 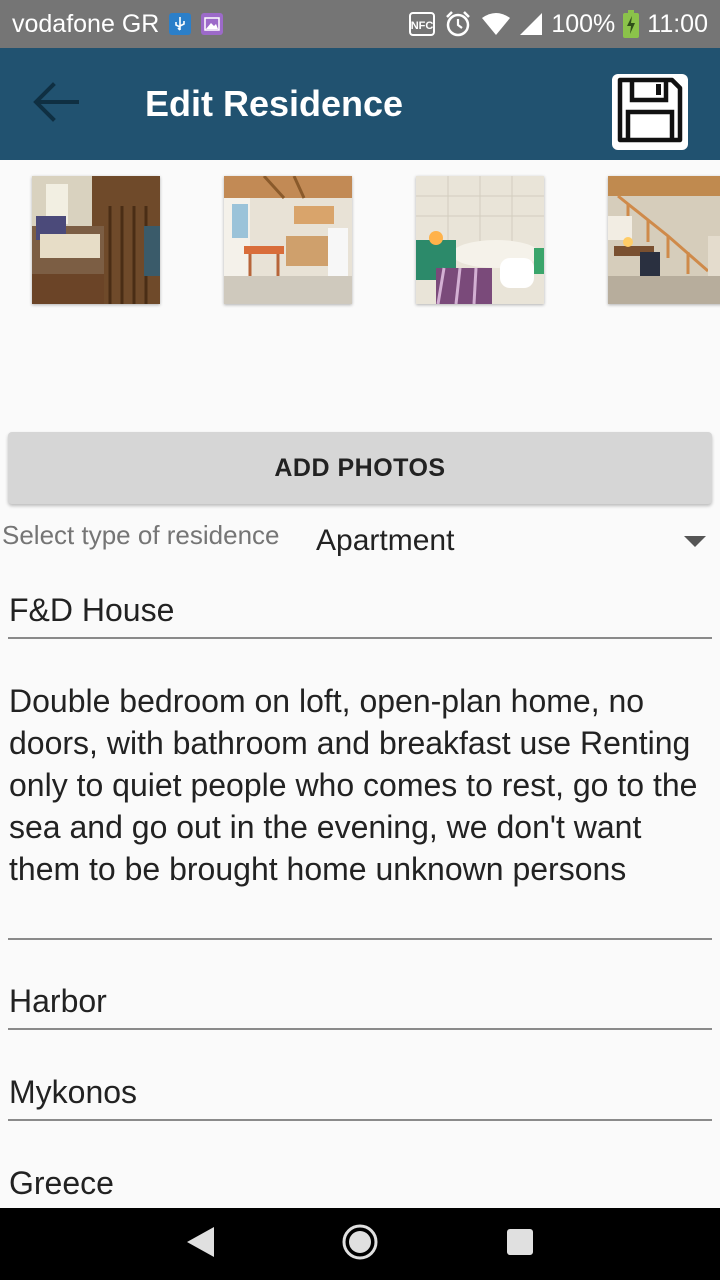 What do you see at coordinates (385, 540) in the screenshot?
I see `residence-type-value: Apartment` at bounding box center [385, 540].